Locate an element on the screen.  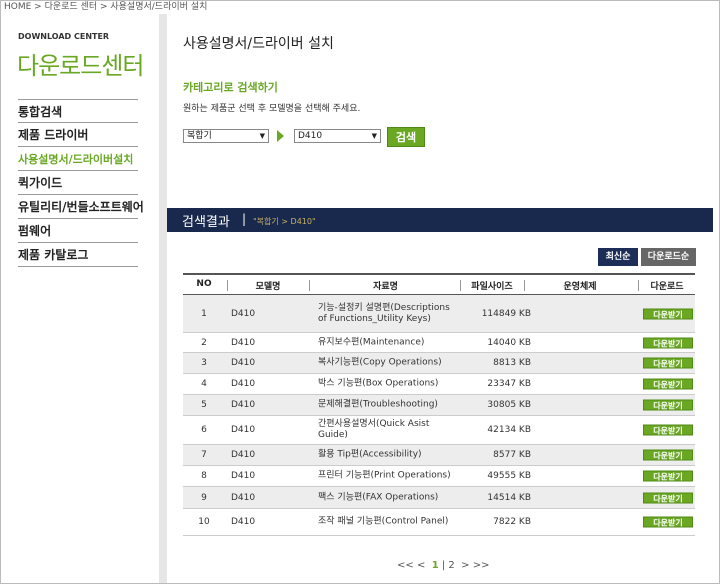
row-no: 8 is located at coordinates (204, 476).